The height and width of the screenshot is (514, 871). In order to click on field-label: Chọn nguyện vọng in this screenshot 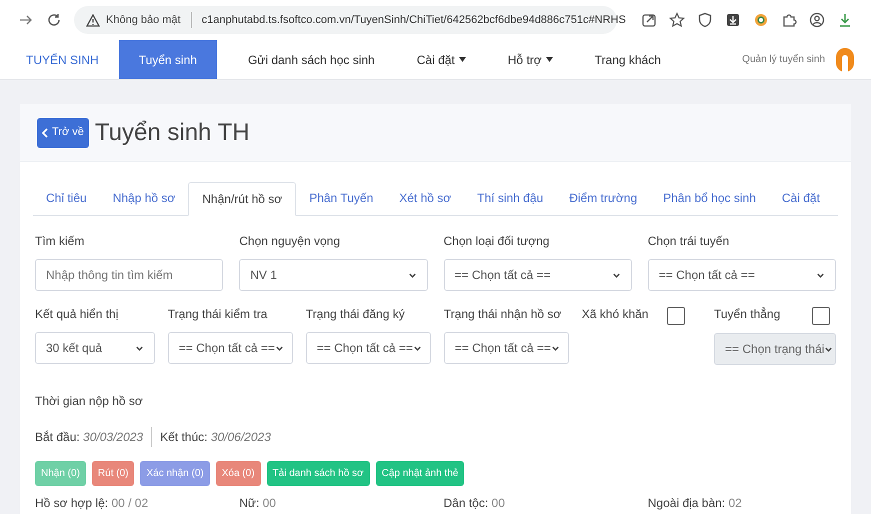, I will do `click(290, 241)`.